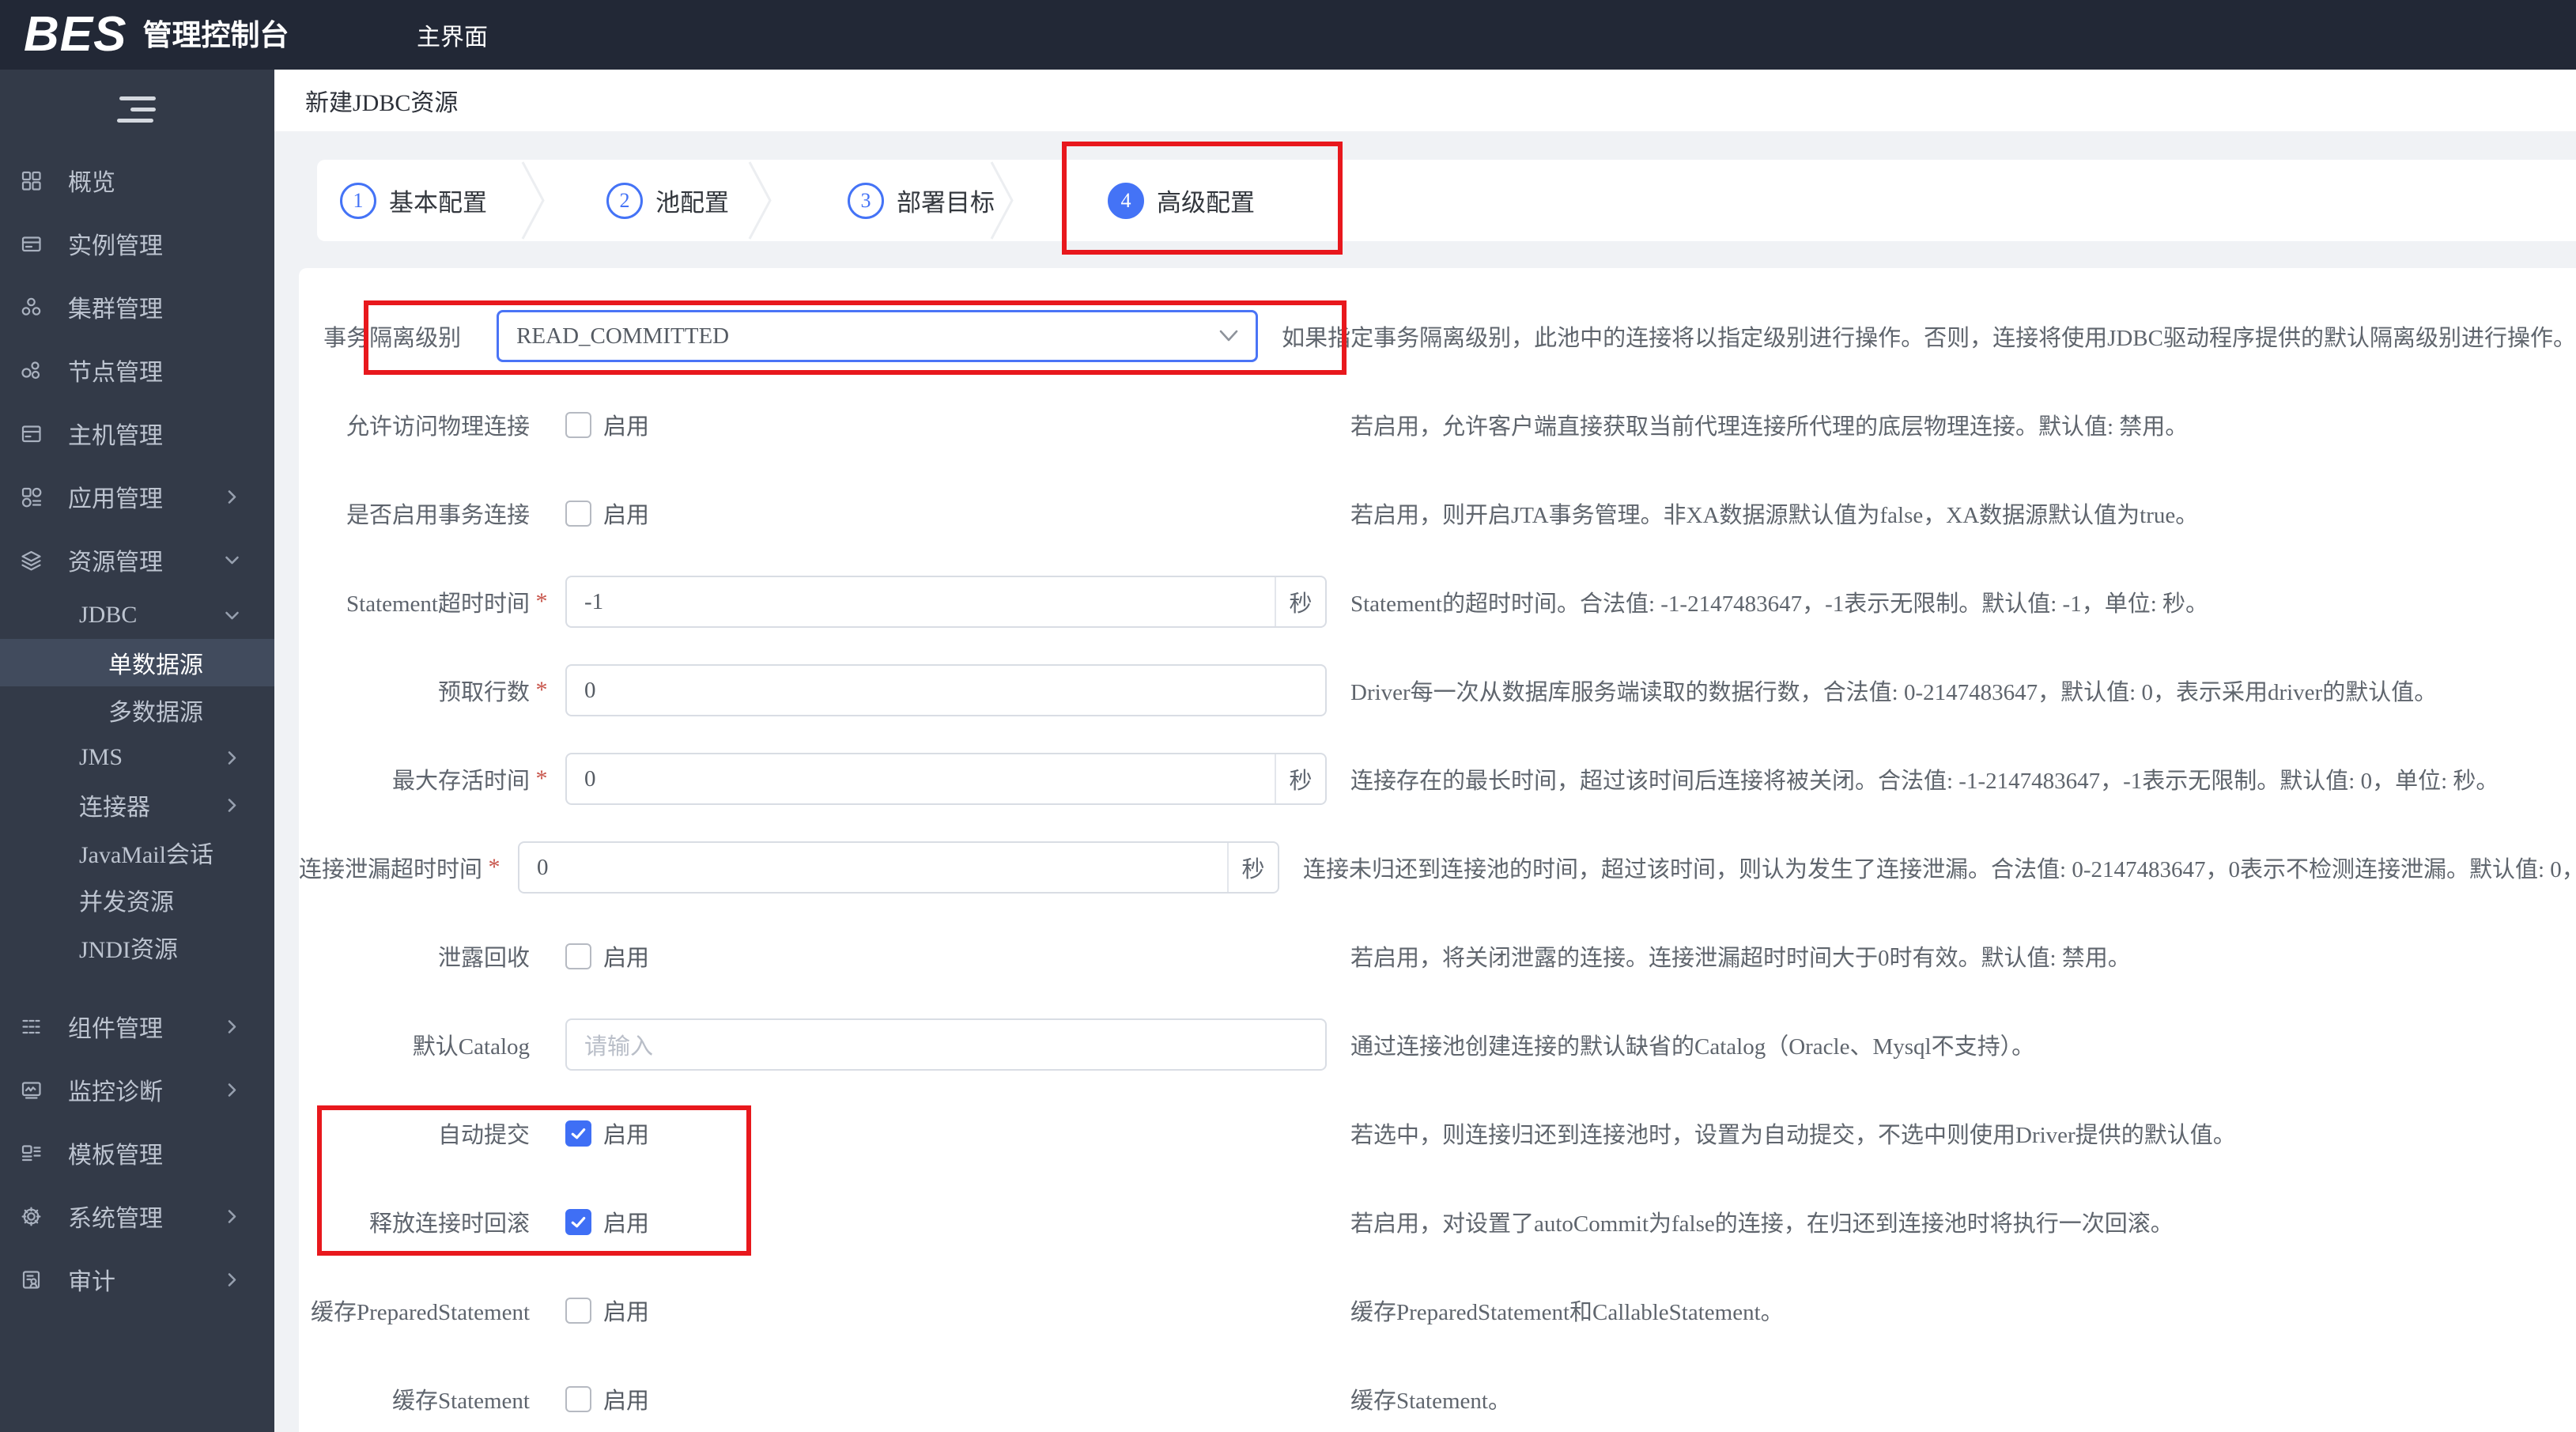 This screenshot has width=2576, height=1432. What do you see at coordinates (137, 1089) in the screenshot?
I see `sidebar-item-monitoring: 监控诊断` at bounding box center [137, 1089].